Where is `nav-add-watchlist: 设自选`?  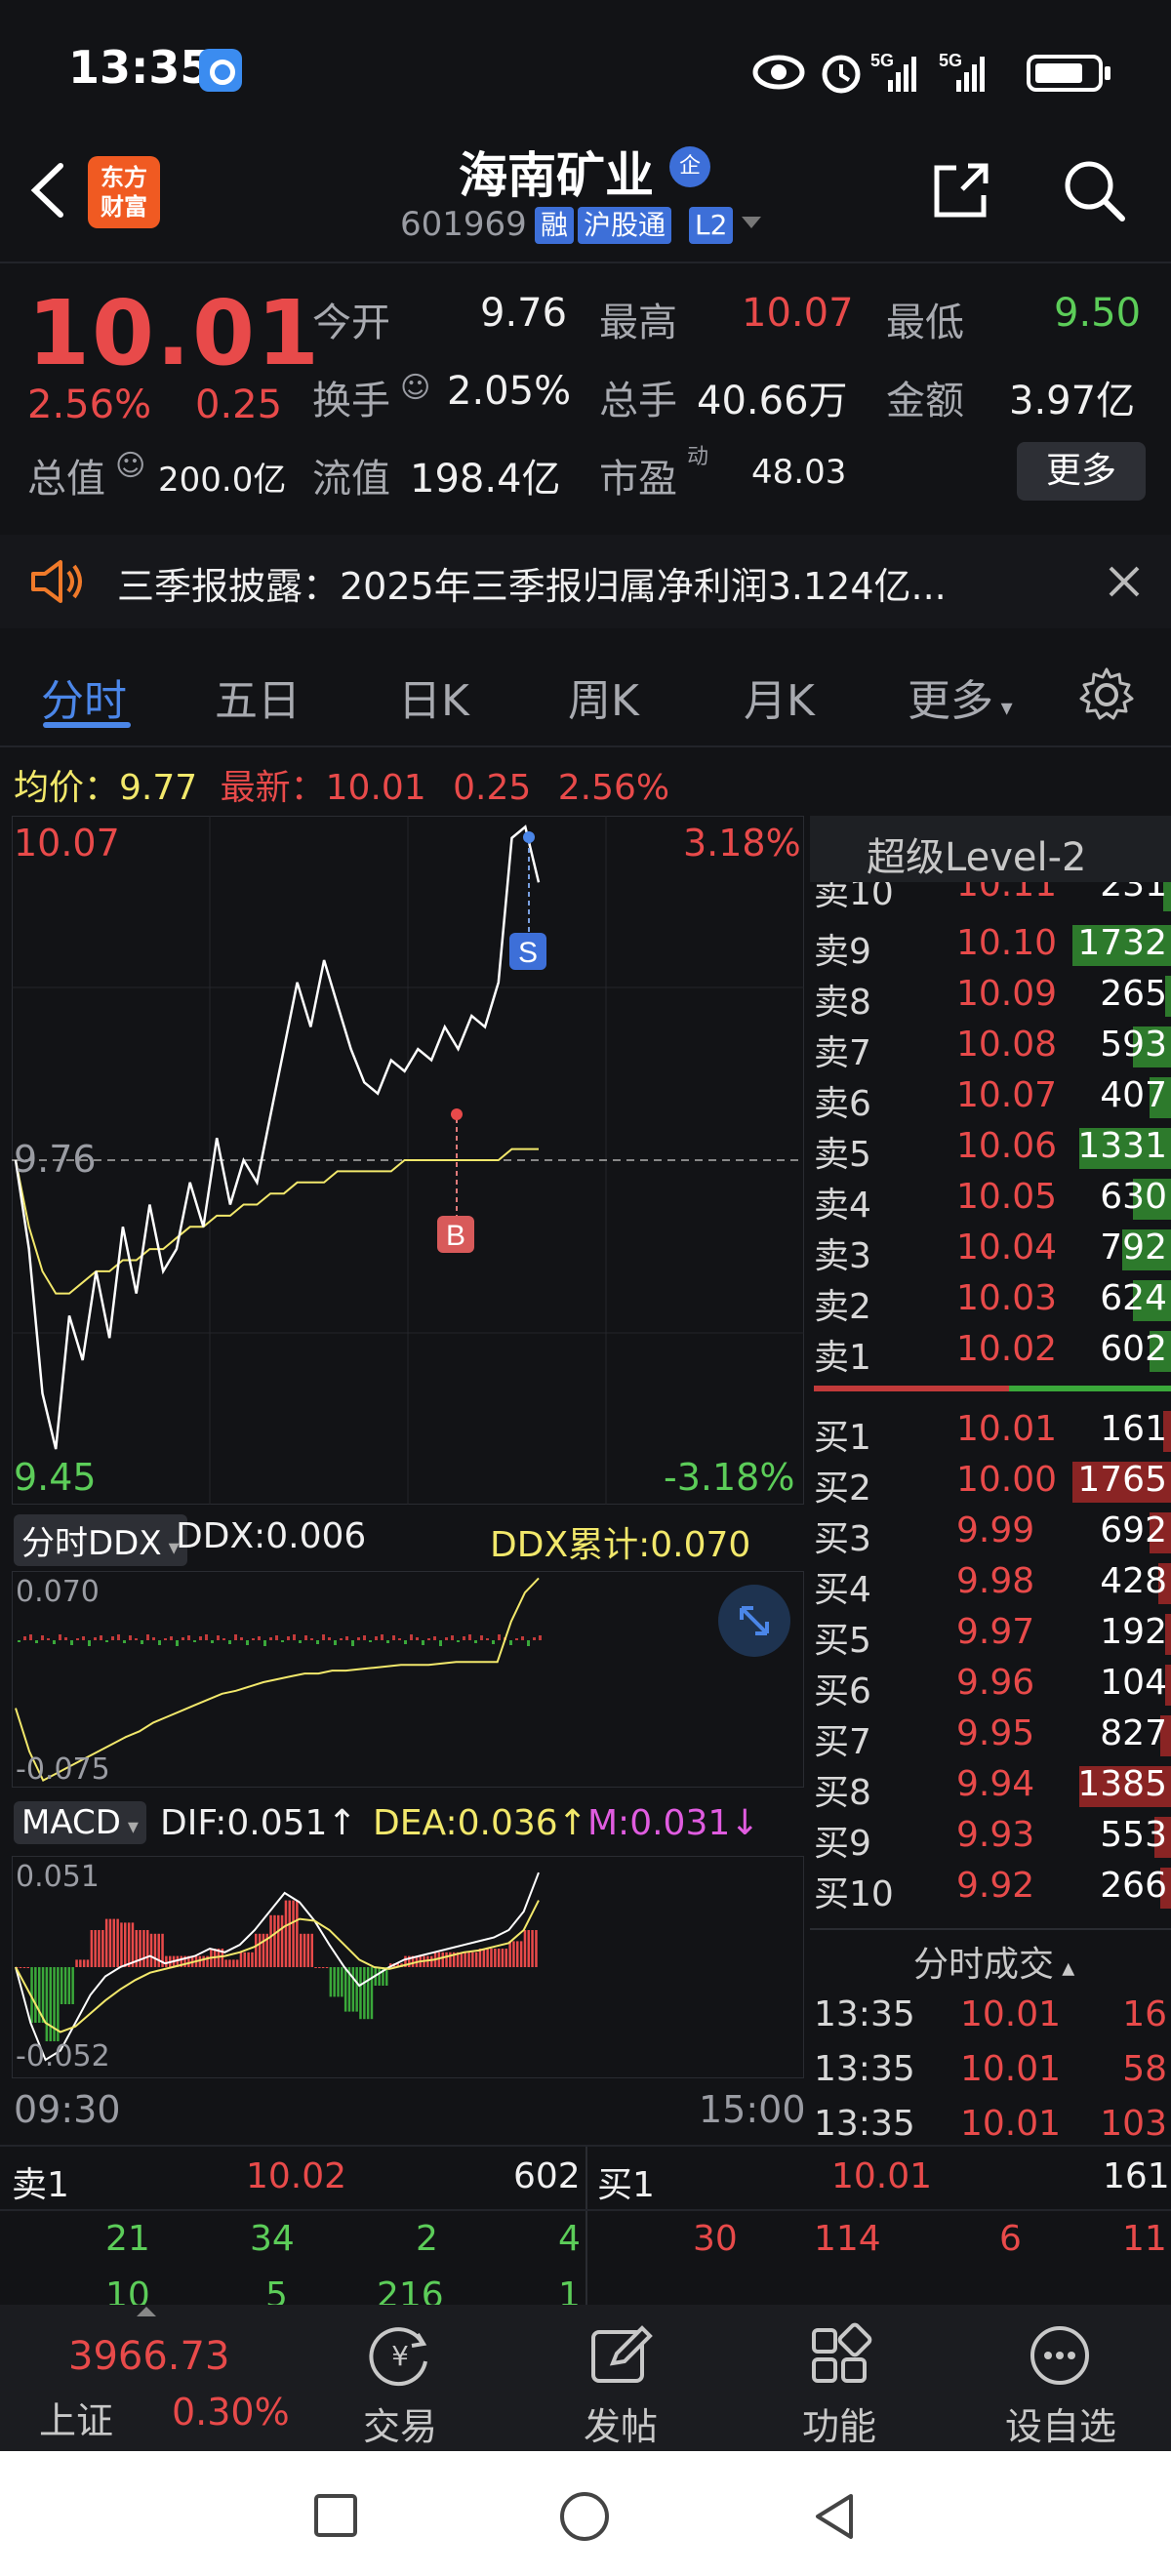 nav-add-watchlist: 设自选 is located at coordinates (1060, 2423).